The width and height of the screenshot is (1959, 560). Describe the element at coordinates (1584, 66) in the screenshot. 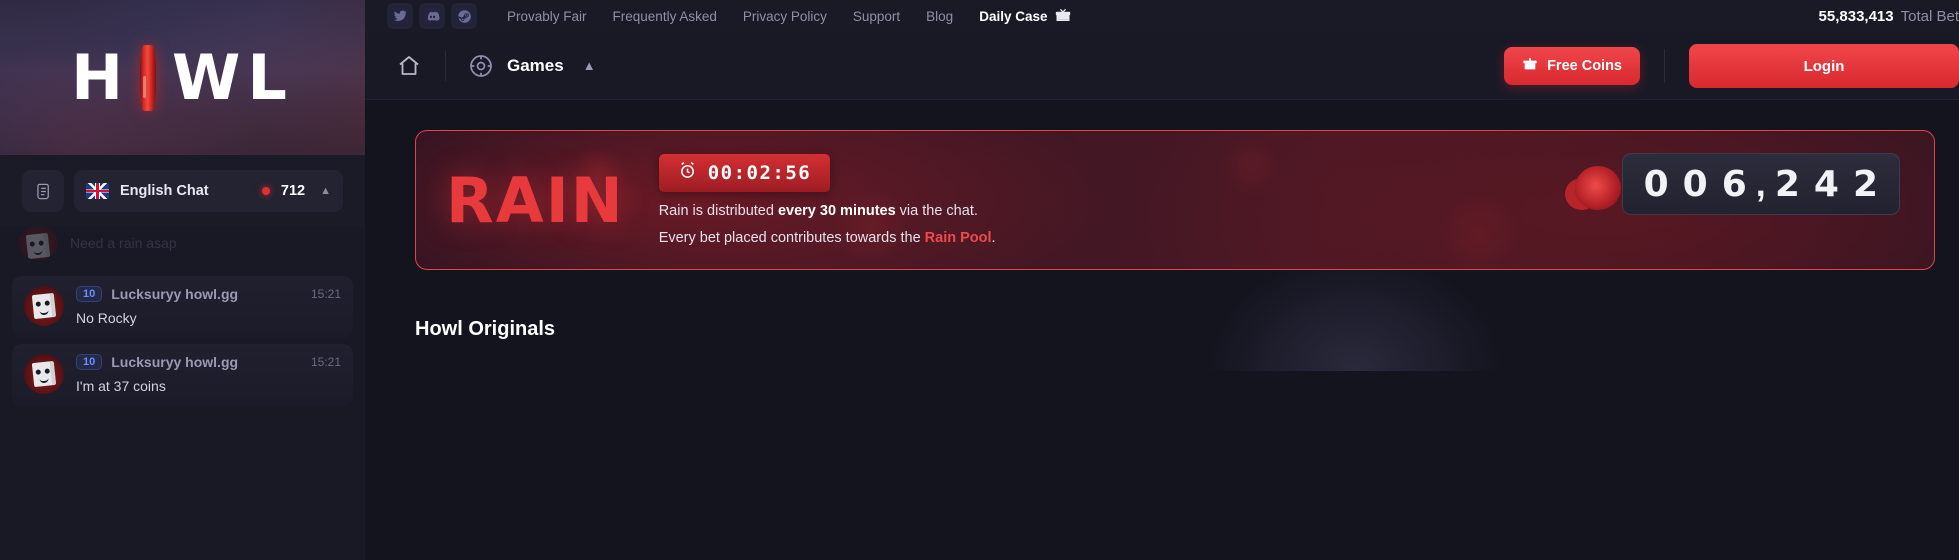

I see `free-coins-label: Free Coins` at that location.